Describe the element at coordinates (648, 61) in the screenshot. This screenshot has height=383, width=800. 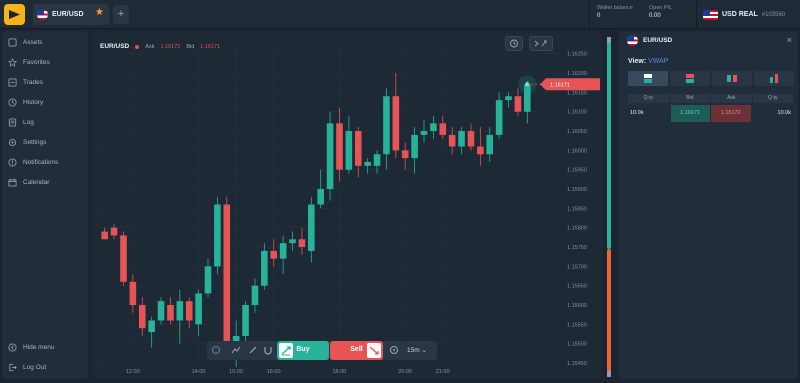
I see `view-selector: View: VWAP` at that location.